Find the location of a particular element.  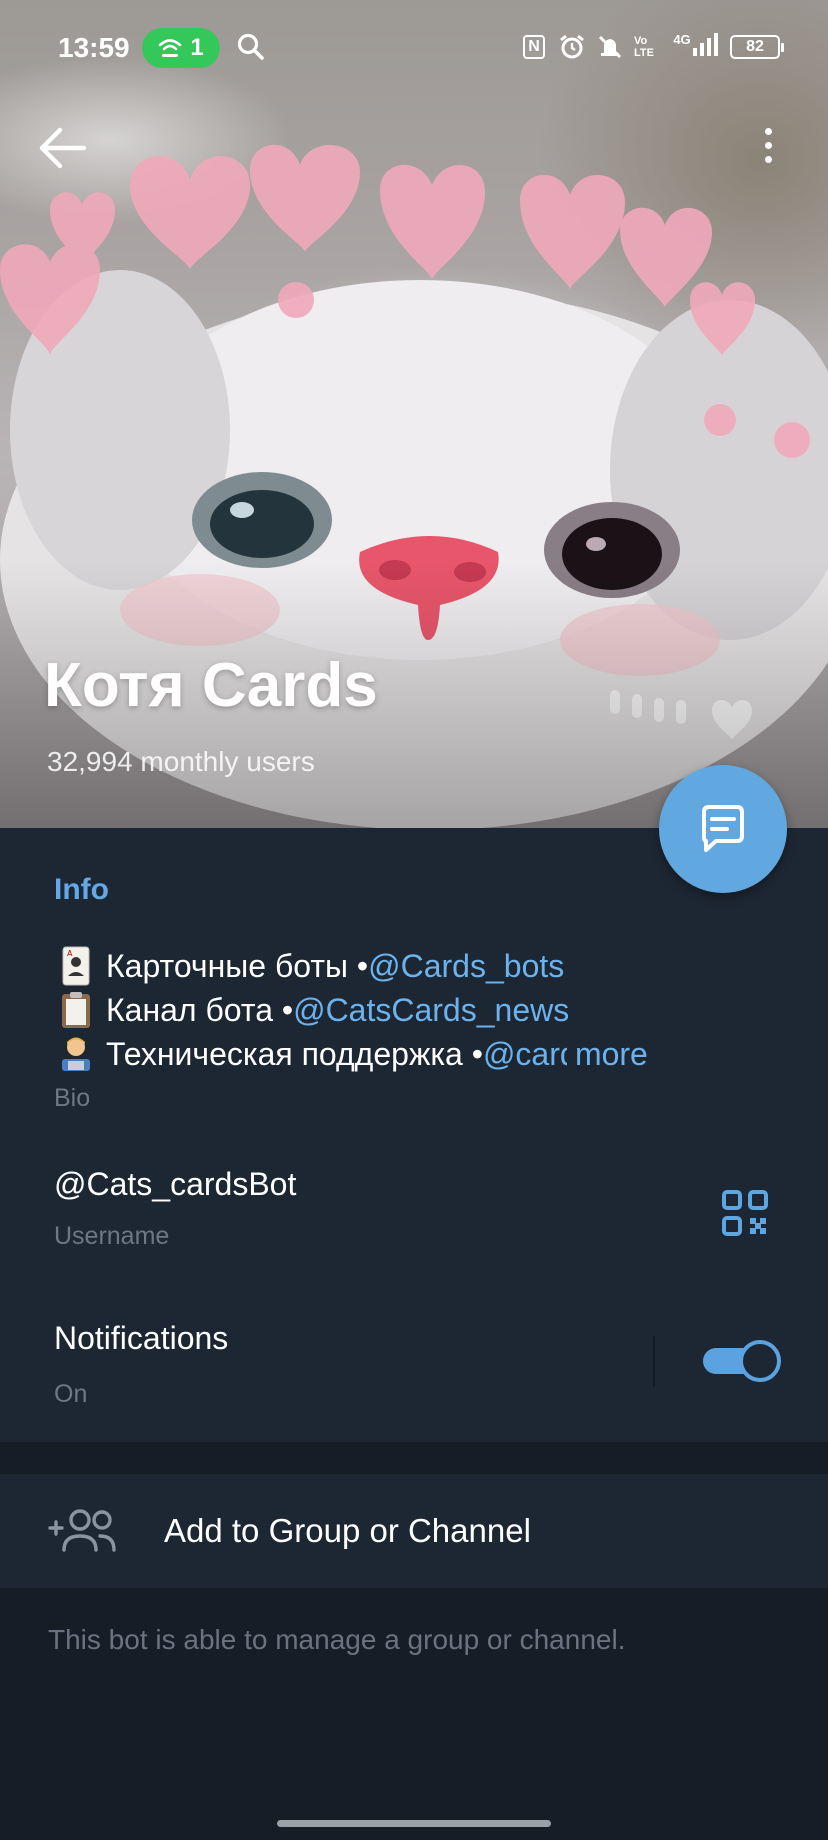

bio-line: Канал бота • @CatsCards_news is located at coordinates (424, 1010).